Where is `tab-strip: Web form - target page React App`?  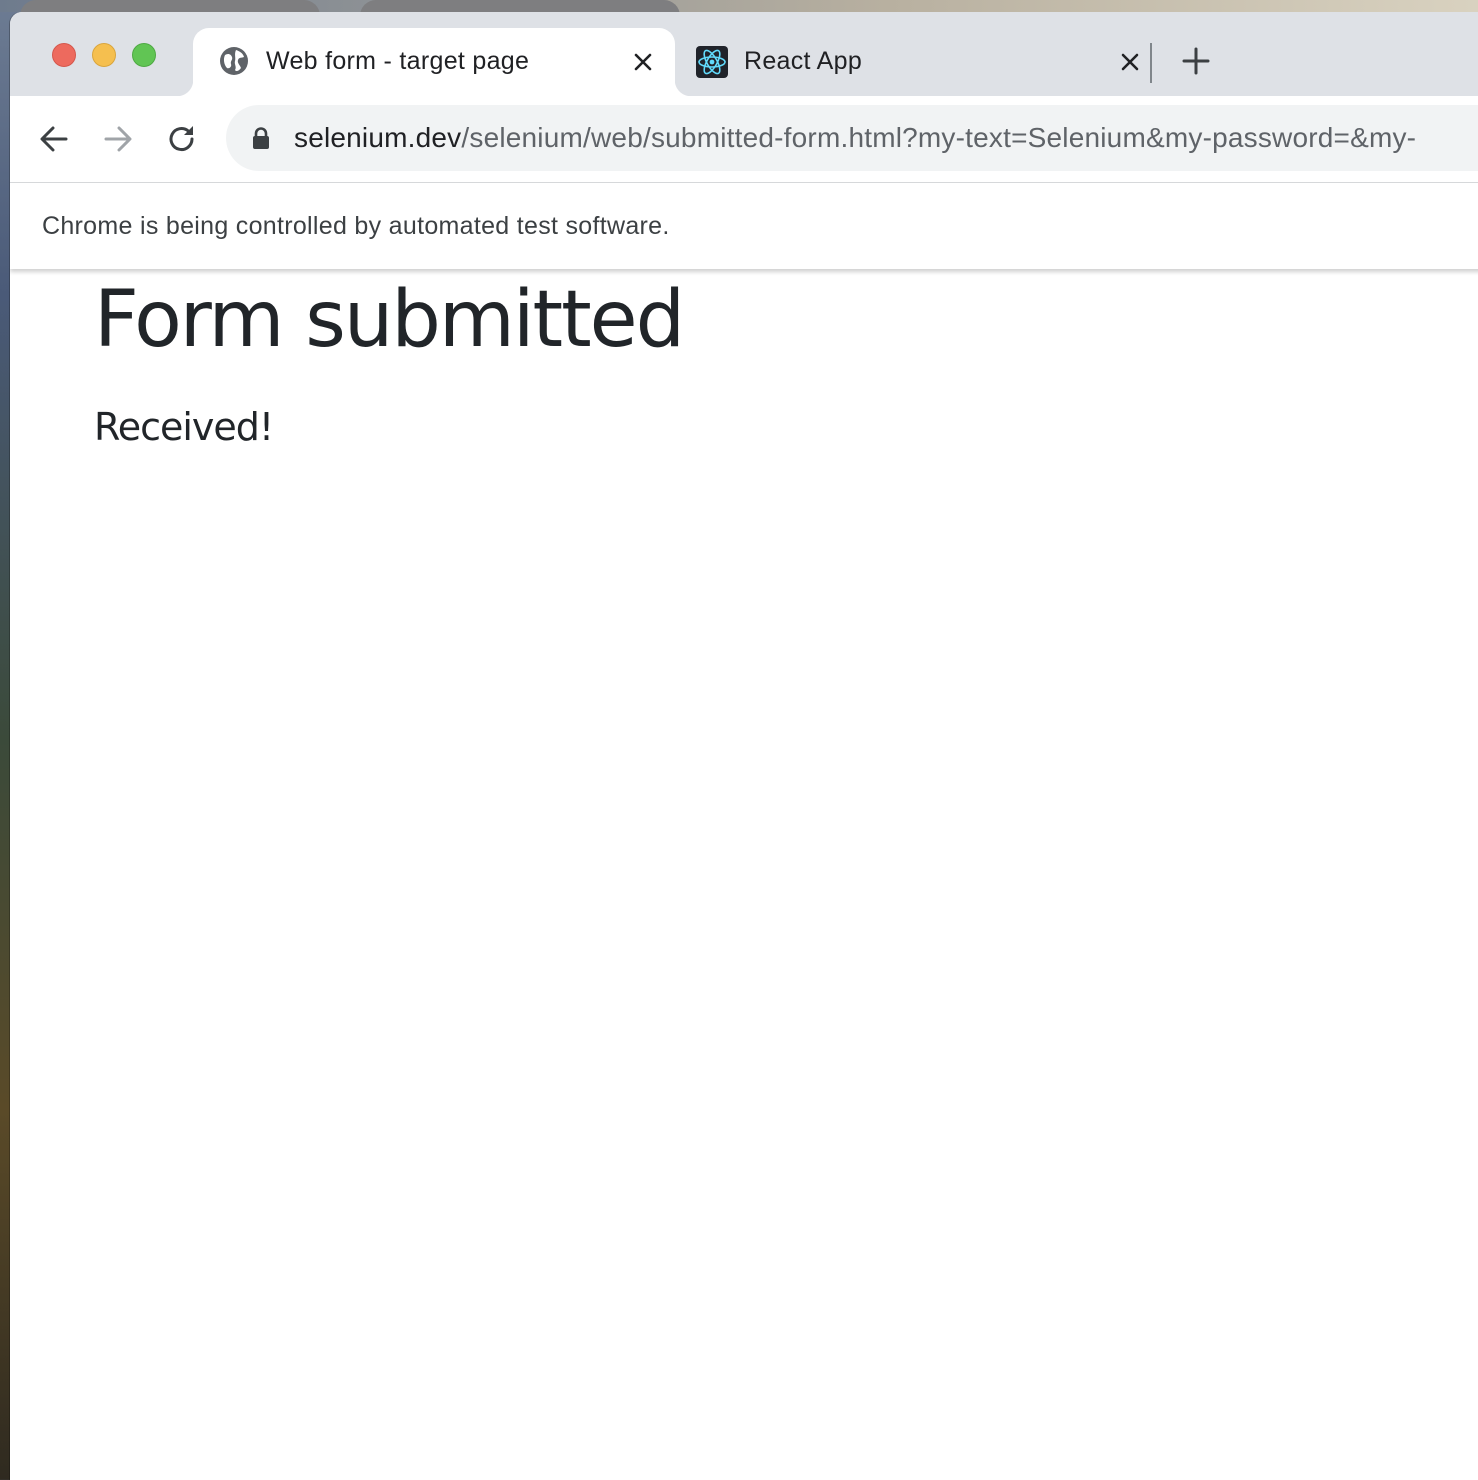
tab-strip: Web form - target page React App is located at coordinates (744, 54).